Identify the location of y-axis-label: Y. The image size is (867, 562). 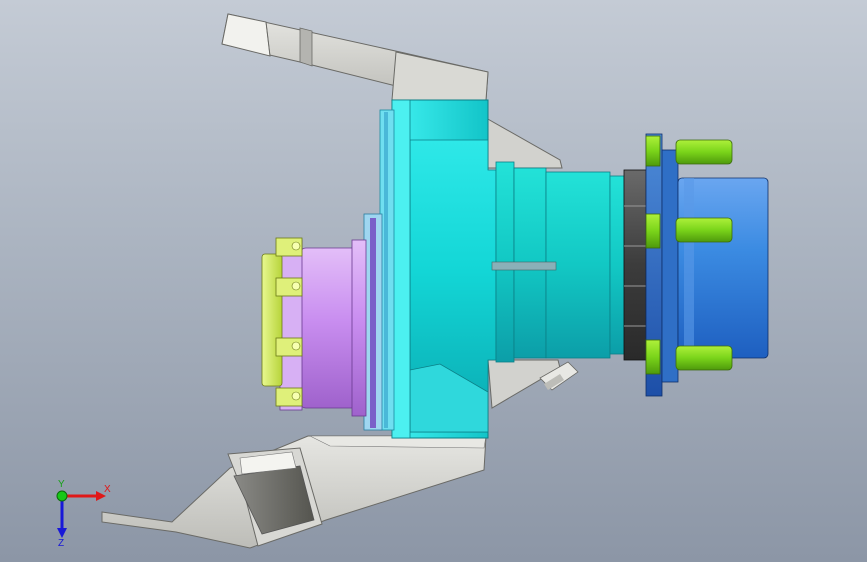
(61, 484).